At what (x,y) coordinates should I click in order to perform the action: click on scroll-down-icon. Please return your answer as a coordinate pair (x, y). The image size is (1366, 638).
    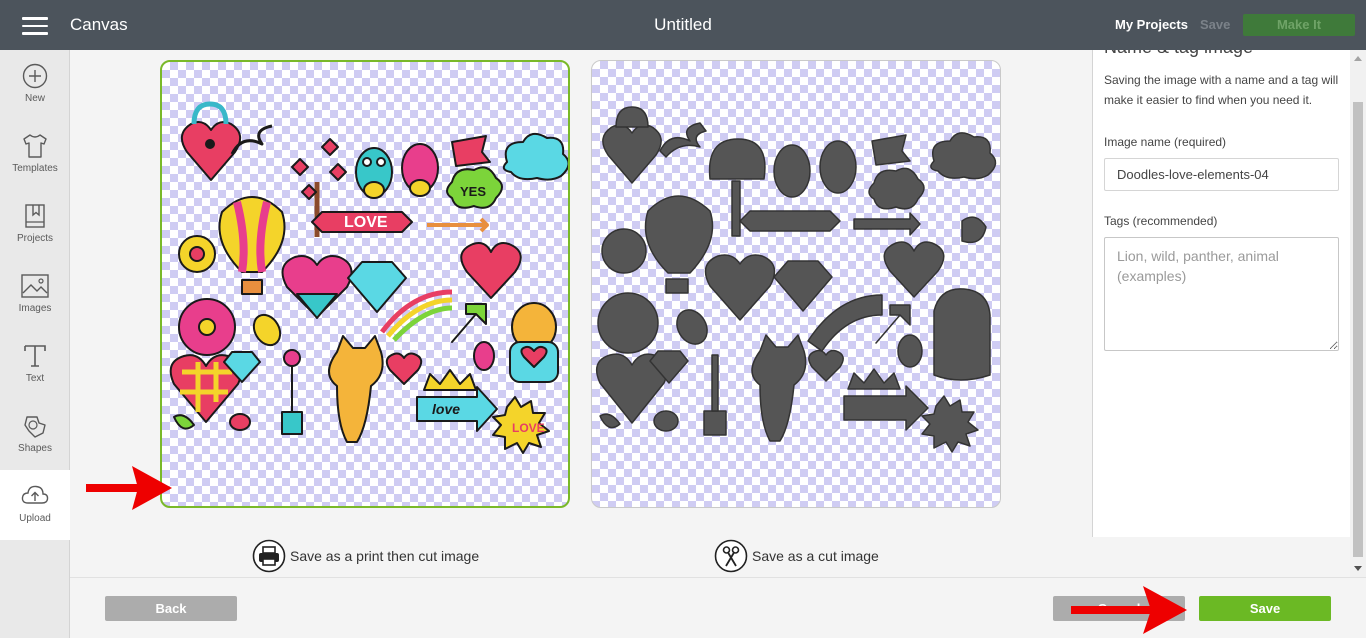
    Looking at the image, I should click on (1358, 568).